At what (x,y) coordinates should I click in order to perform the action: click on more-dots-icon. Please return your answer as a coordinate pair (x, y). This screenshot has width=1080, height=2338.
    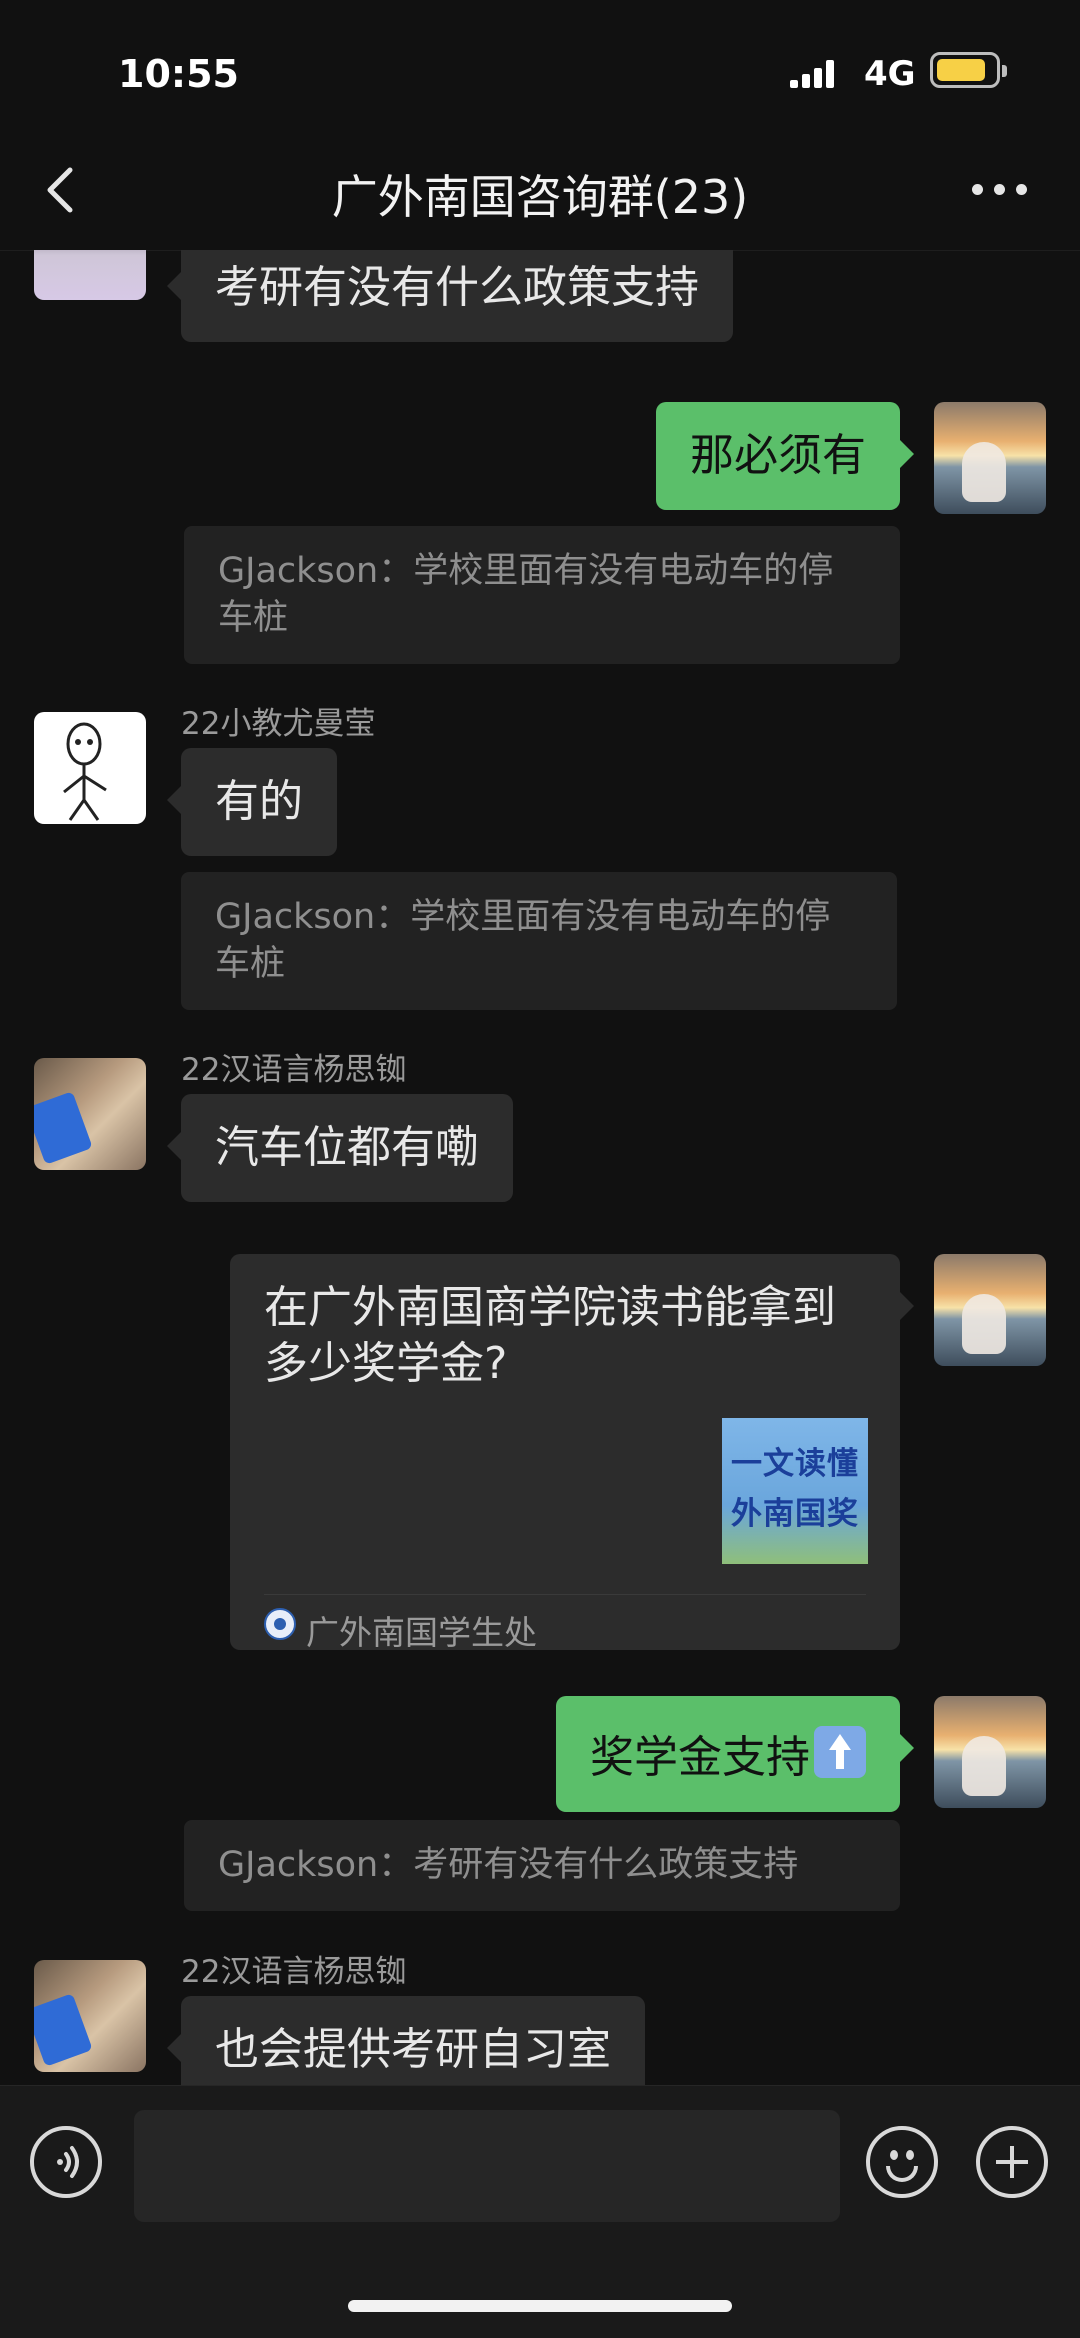
    Looking at the image, I should click on (1000, 190).